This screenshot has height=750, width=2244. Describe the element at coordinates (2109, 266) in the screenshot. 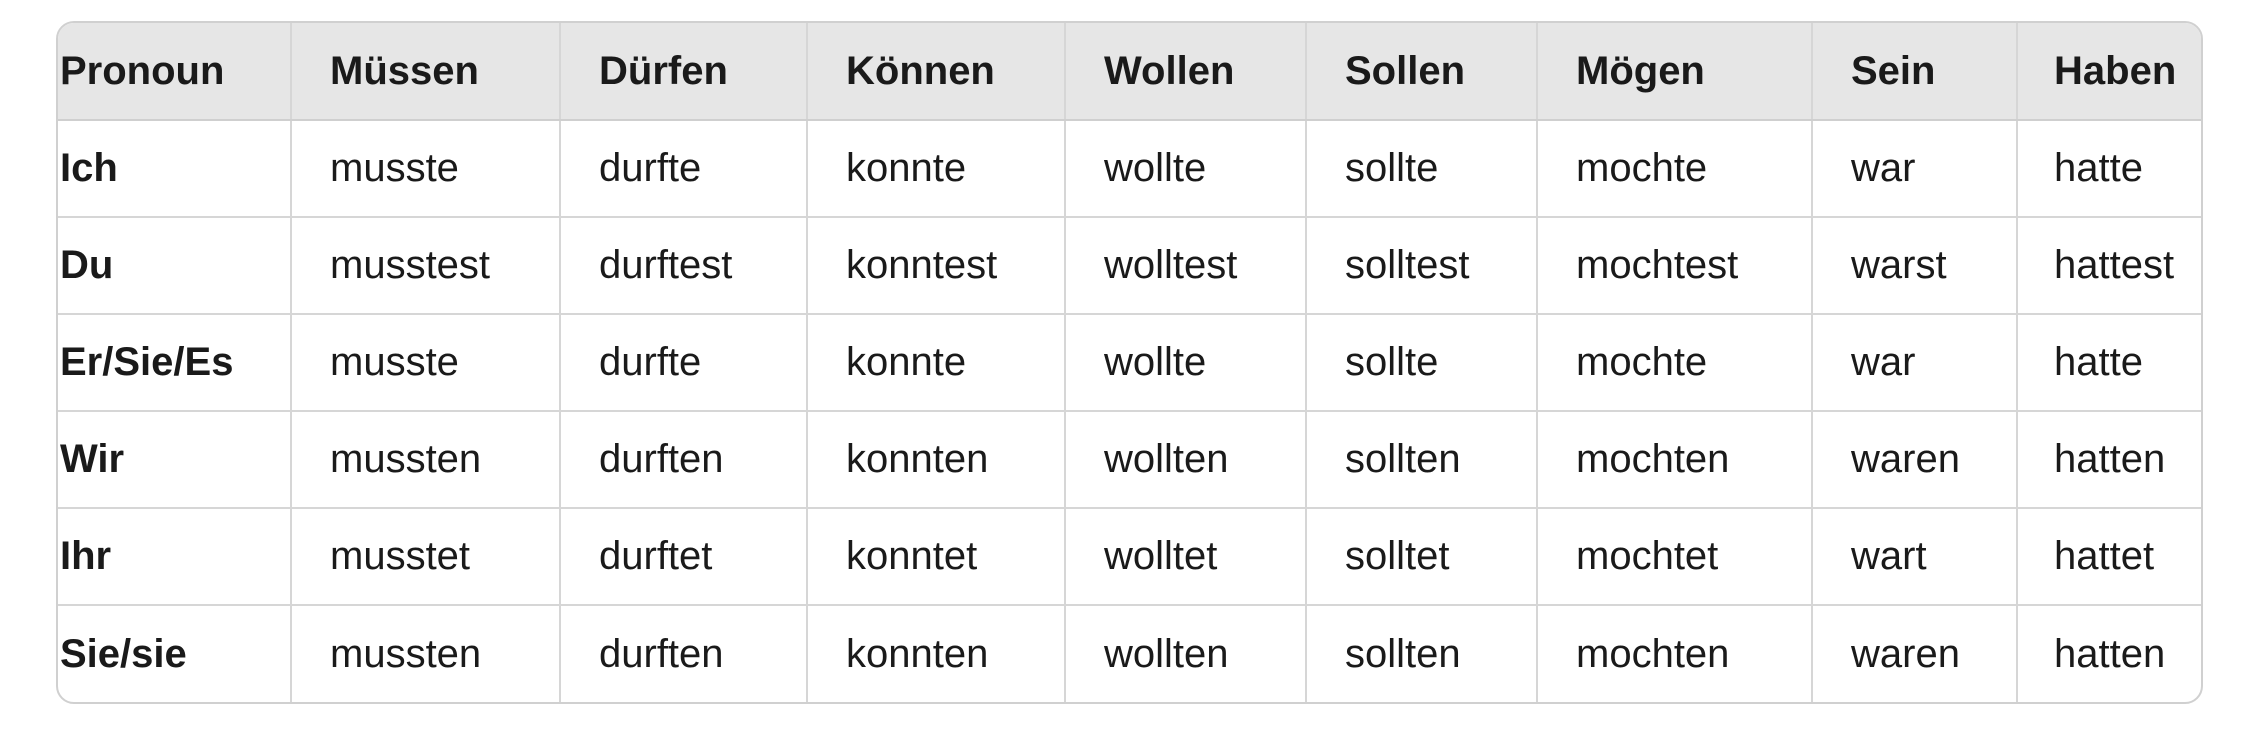

I see `table-cell: hattest` at that location.